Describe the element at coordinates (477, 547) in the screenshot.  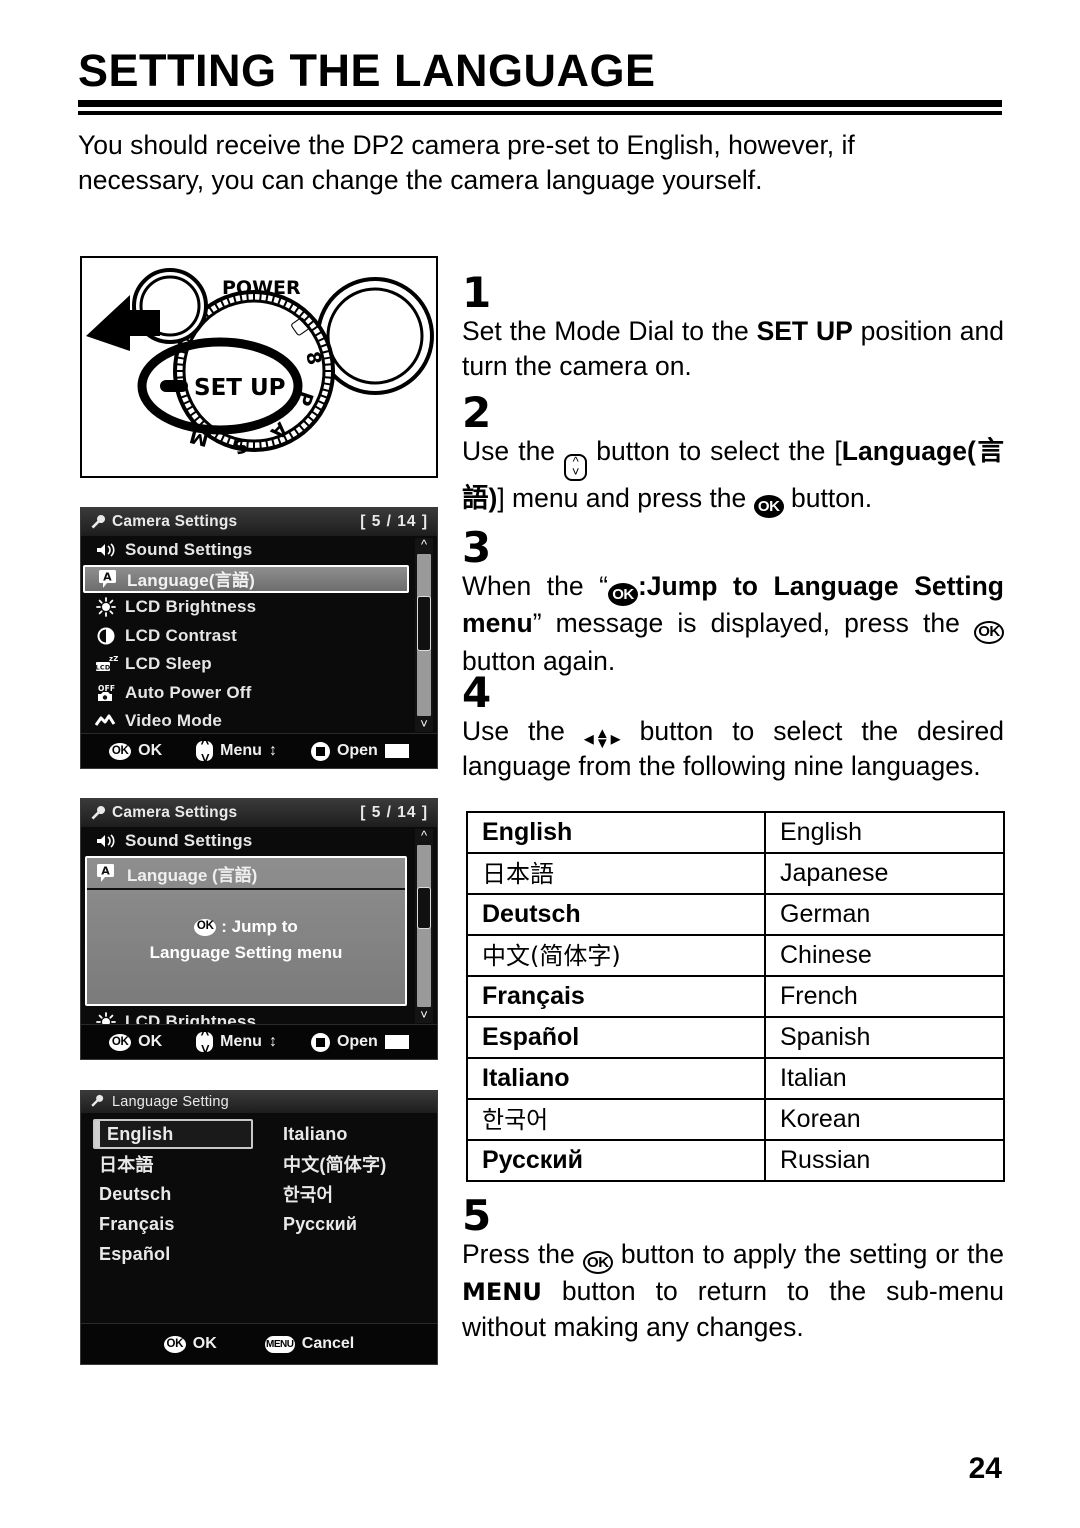
I see `step-3-number: 3` at that location.